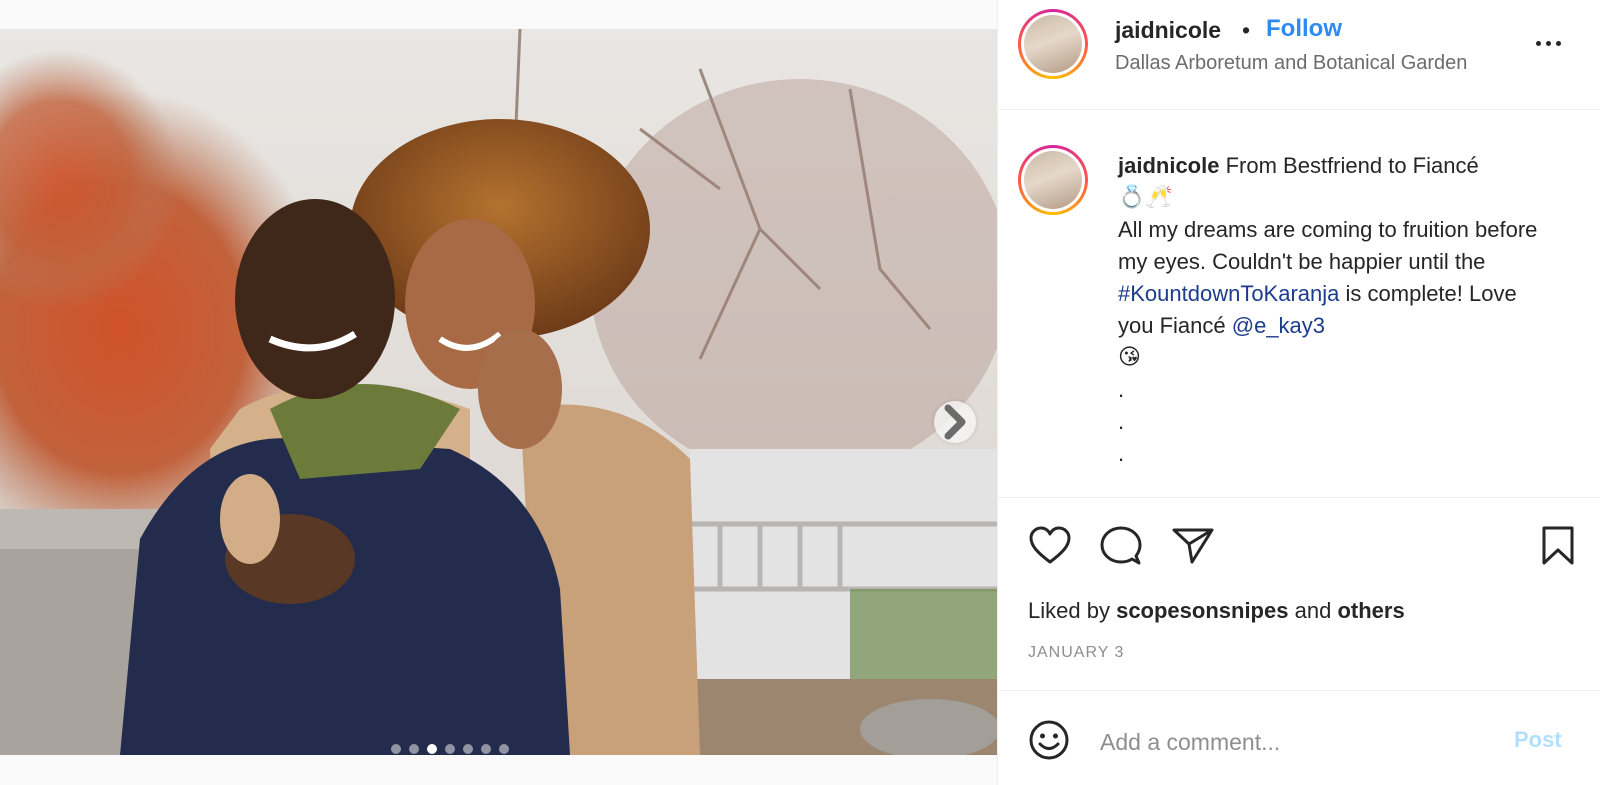  What do you see at coordinates (1129, 357) in the screenshot?
I see `caption-emoji-kiss: 😘` at bounding box center [1129, 357].